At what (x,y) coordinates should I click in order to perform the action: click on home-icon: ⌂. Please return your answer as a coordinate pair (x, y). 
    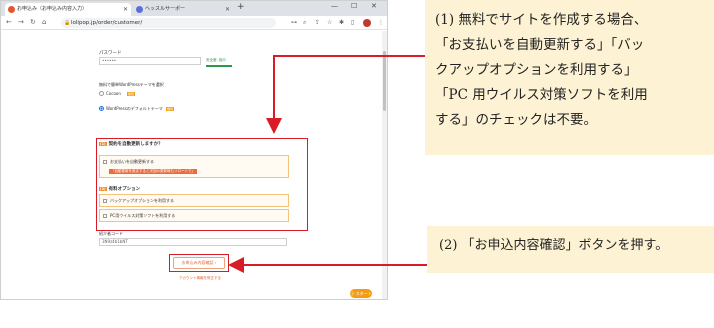
    Looking at the image, I should click on (44, 22).